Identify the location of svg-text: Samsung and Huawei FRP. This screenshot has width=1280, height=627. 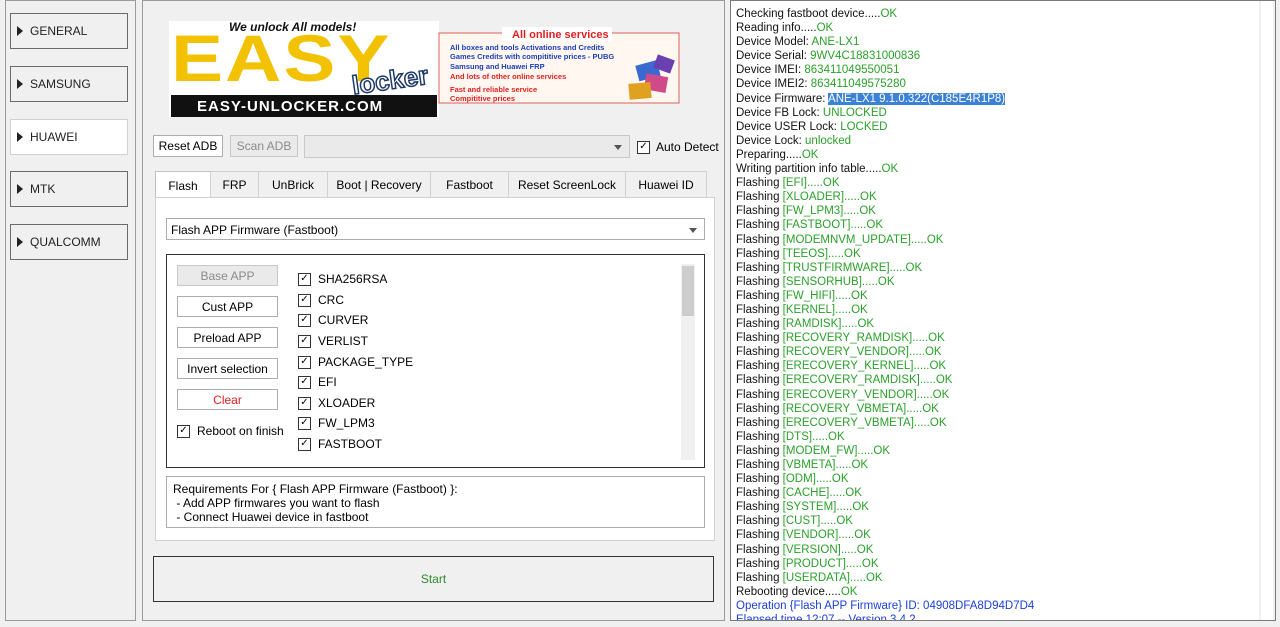
(497, 66).